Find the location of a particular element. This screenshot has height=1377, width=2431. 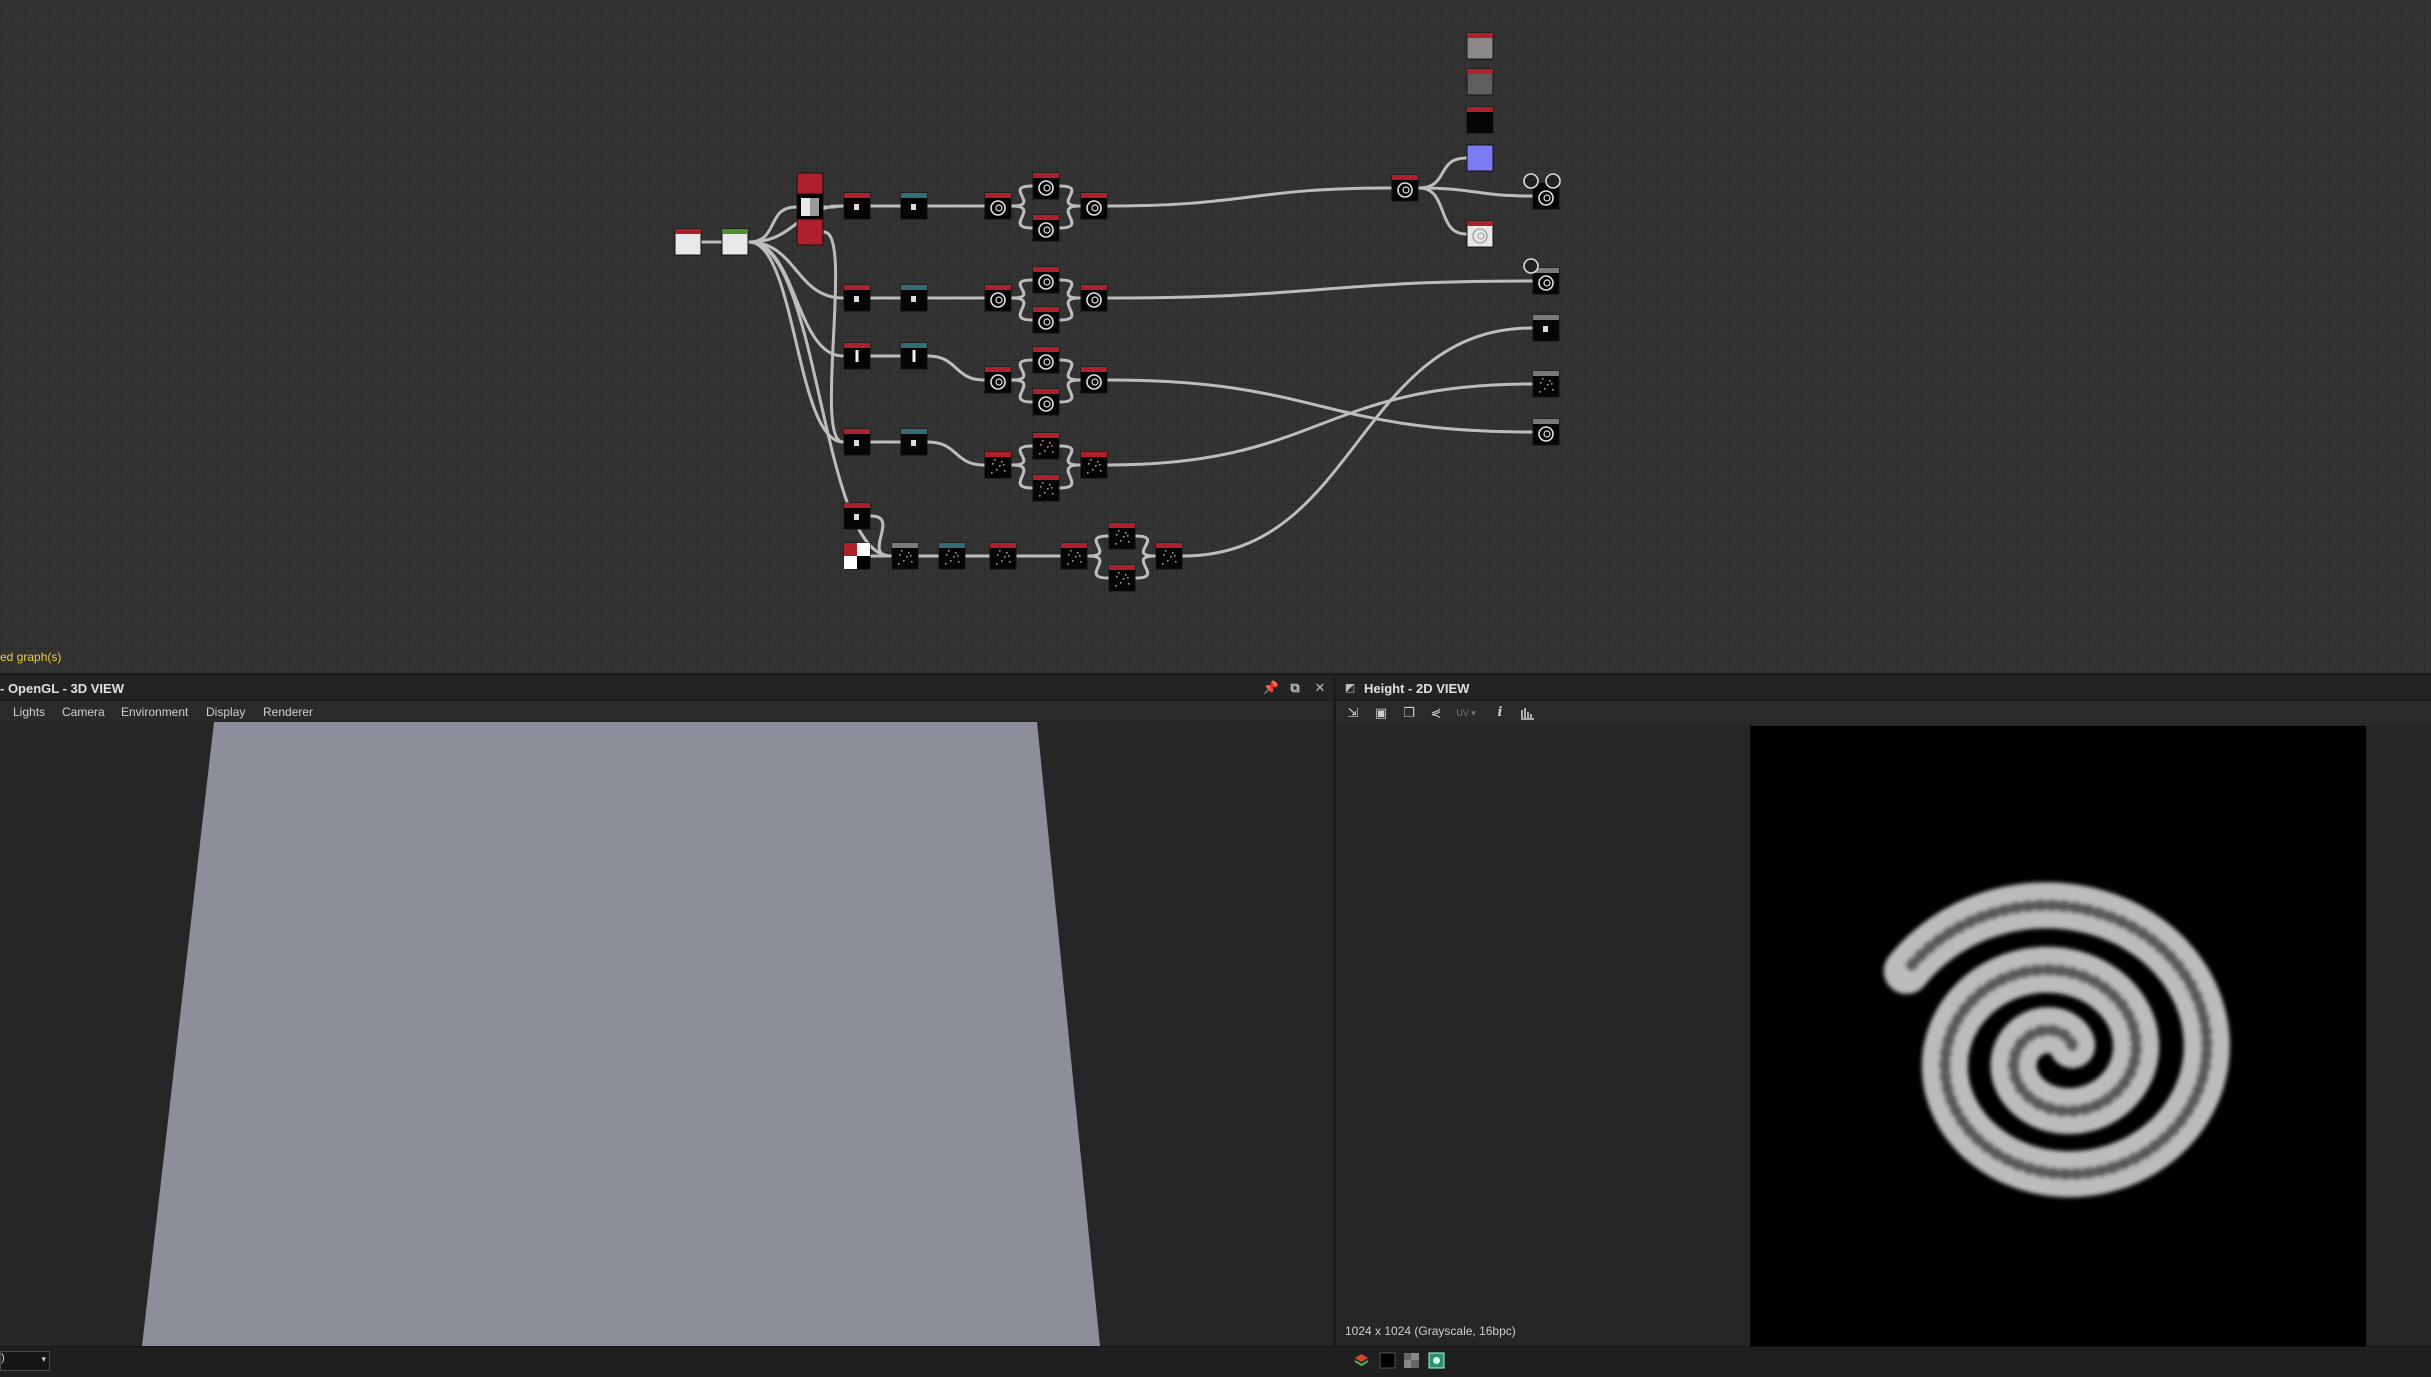

graph-node-out4 is located at coordinates (1480, 234).